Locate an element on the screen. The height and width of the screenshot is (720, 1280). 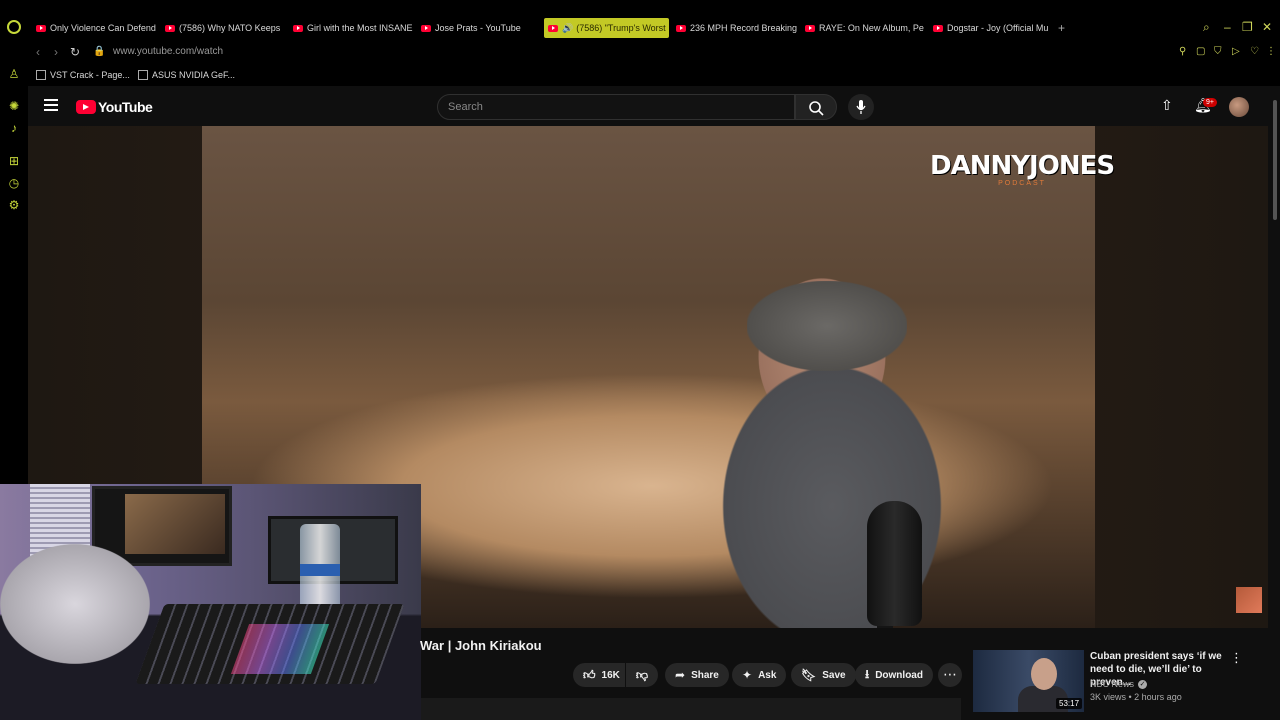
page-scrollbar is located at coordinates (1275, 405).